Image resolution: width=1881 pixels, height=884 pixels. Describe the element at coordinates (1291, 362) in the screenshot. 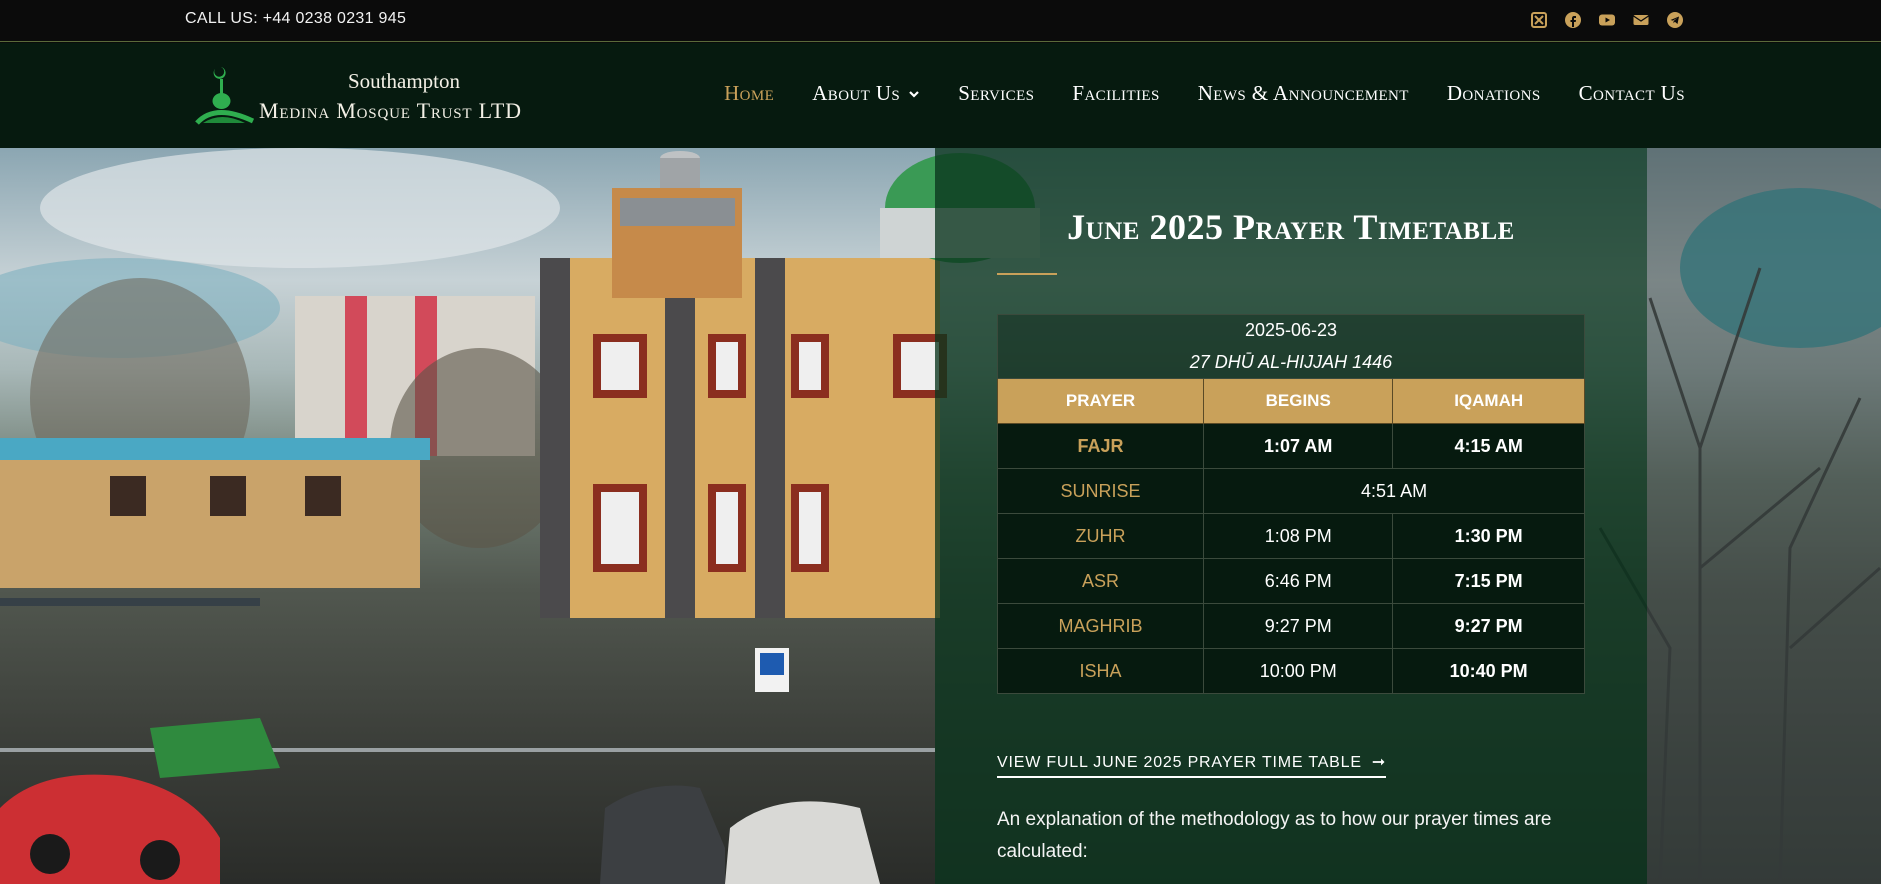

I see `hijri-date: 27 DHŪ AL-HIJJAH 1446` at that location.